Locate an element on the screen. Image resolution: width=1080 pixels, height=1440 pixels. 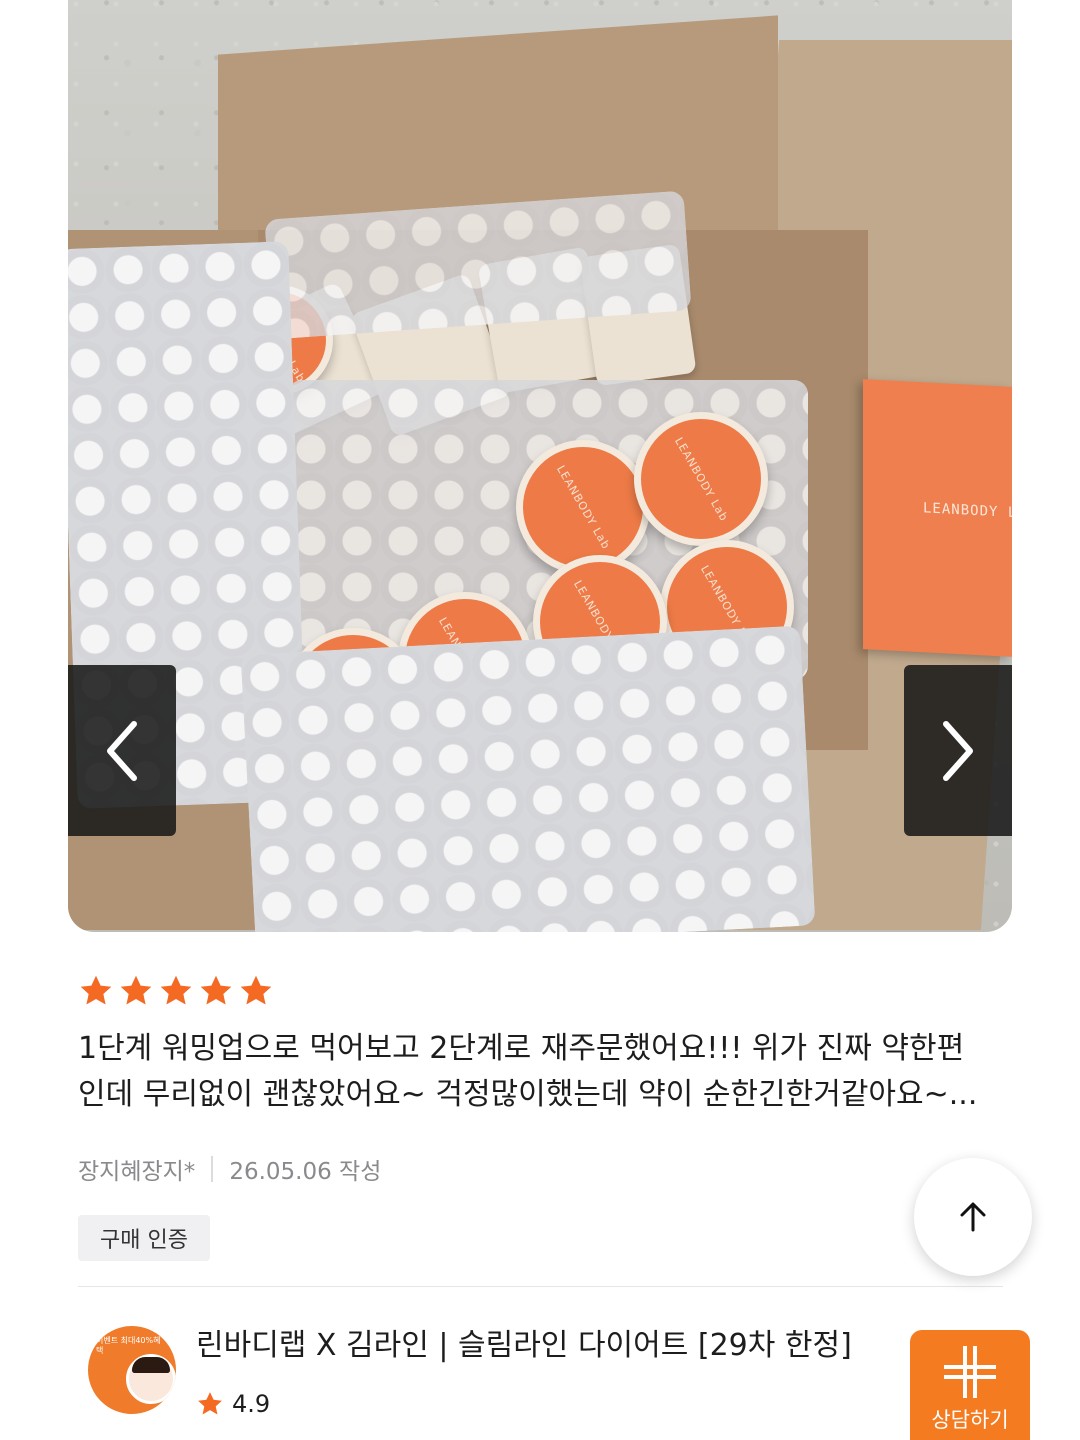
product-rating-value: 4.9 is located at coordinates (251, 1404).